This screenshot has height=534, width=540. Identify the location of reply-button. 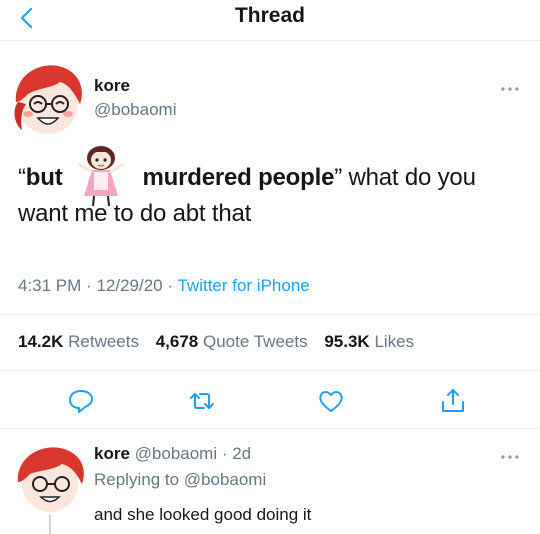
(81, 401).